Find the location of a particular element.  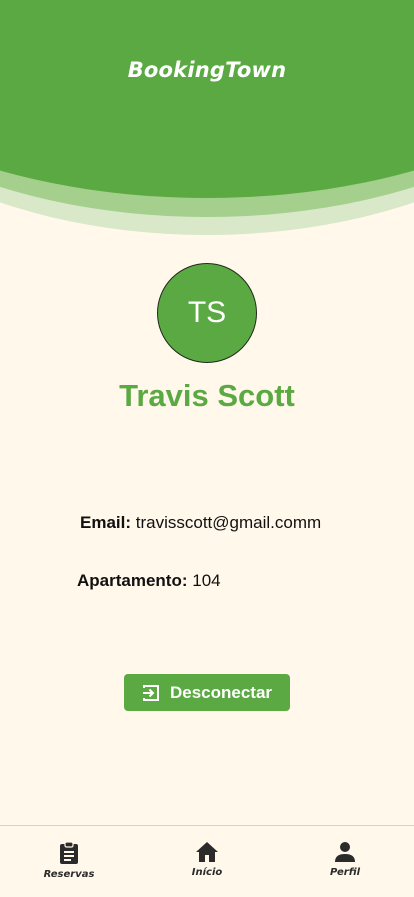

email-row: Email: travisscott@gmail.comm is located at coordinates (200, 523).